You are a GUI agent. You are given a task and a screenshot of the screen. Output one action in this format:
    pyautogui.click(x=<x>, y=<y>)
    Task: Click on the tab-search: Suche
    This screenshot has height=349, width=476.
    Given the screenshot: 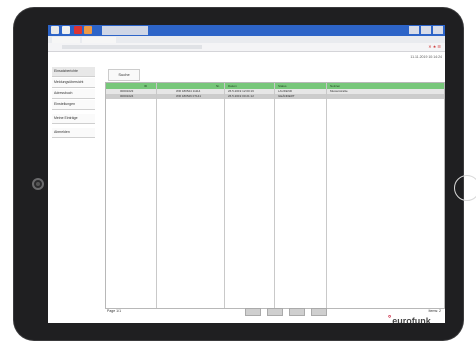 What is the action you would take?
    pyautogui.click(x=124, y=75)
    